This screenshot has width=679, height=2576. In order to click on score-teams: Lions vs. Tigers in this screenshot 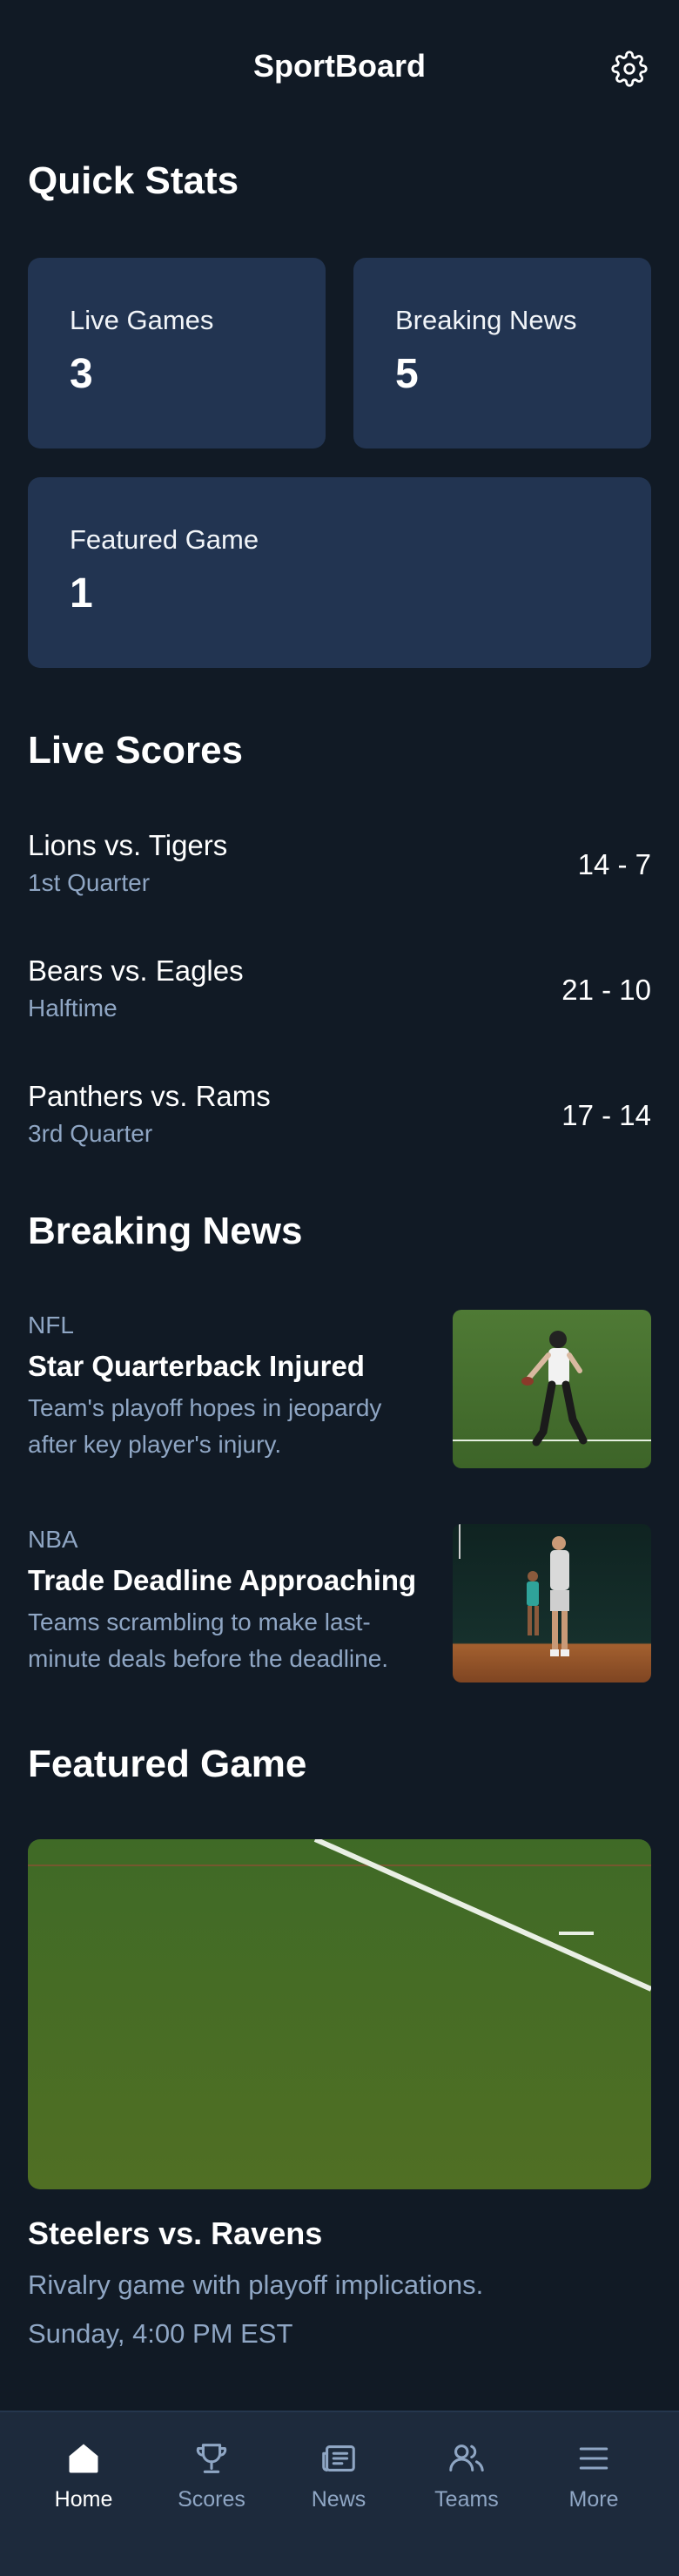, I will do `click(128, 845)`.